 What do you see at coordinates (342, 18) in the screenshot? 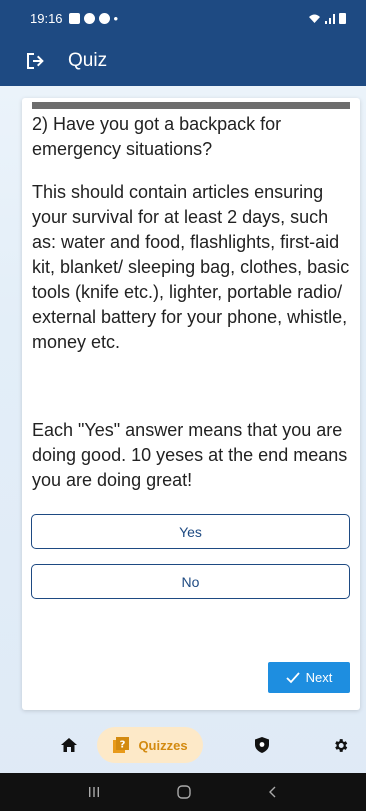
I see `battery-icon` at bounding box center [342, 18].